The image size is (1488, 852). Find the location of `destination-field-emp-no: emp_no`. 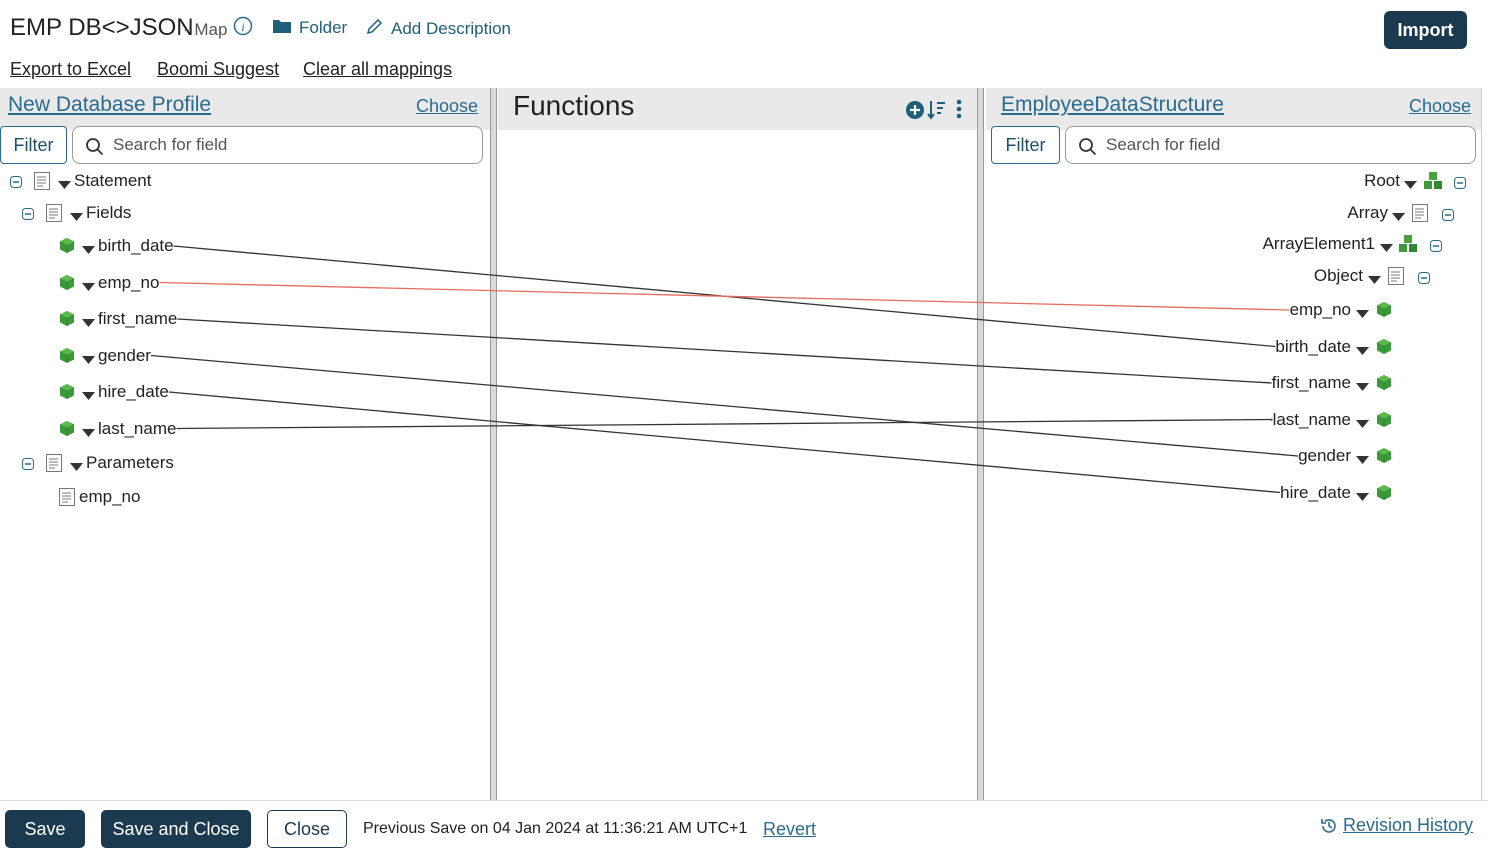

destination-field-emp-no: emp_no is located at coordinates (1320, 310).